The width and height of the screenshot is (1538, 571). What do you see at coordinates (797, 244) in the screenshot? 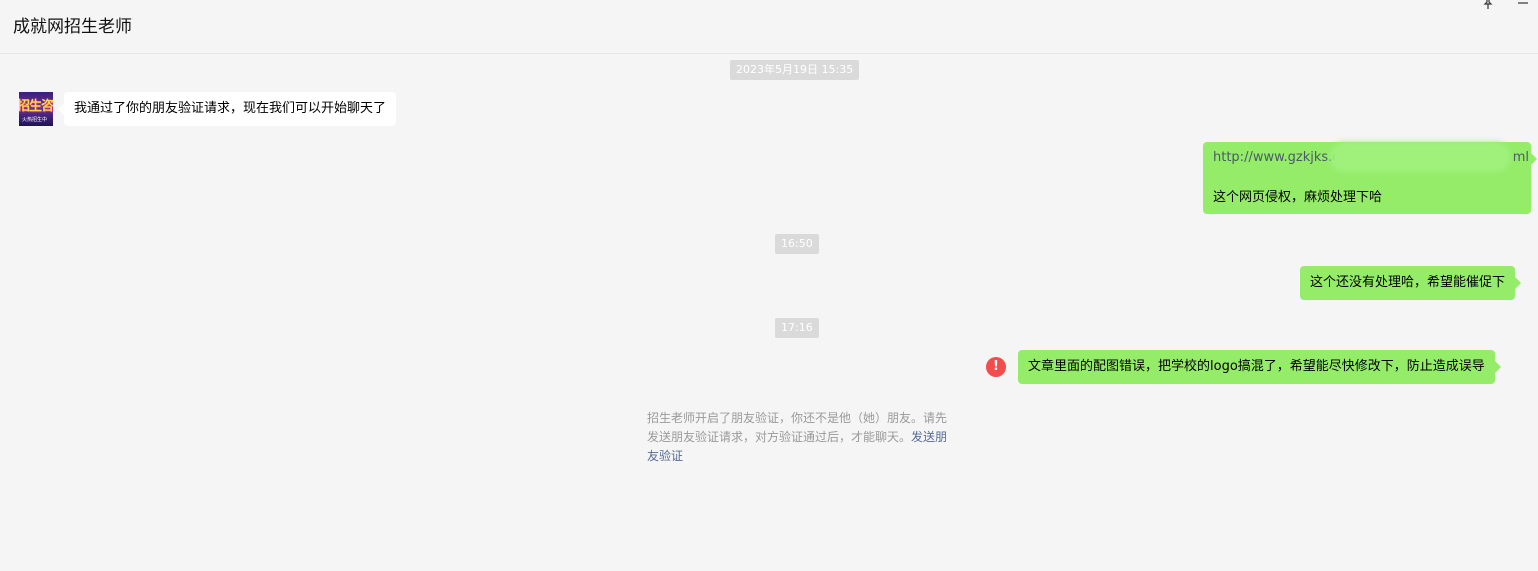
I see `timestamp: 16:50` at bounding box center [797, 244].